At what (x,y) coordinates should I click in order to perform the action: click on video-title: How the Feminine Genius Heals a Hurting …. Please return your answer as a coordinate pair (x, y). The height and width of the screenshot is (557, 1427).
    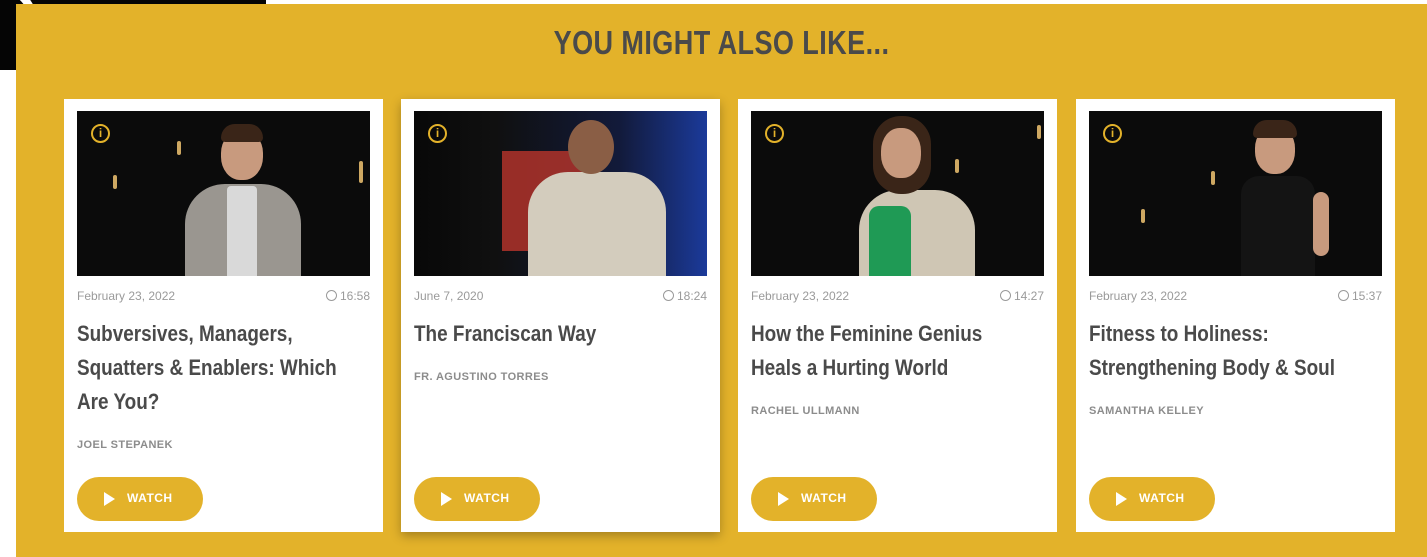
    Looking at the image, I should click on (897, 351).